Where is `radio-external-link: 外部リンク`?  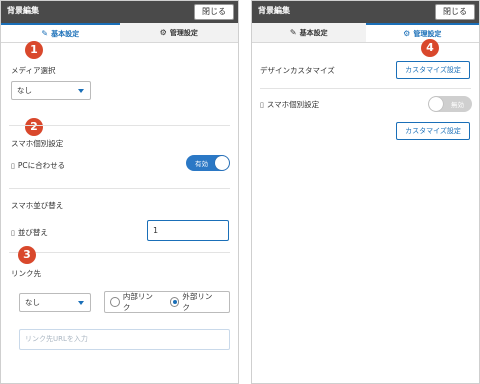
radio-external-link: 外部リンク is located at coordinates (194, 302).